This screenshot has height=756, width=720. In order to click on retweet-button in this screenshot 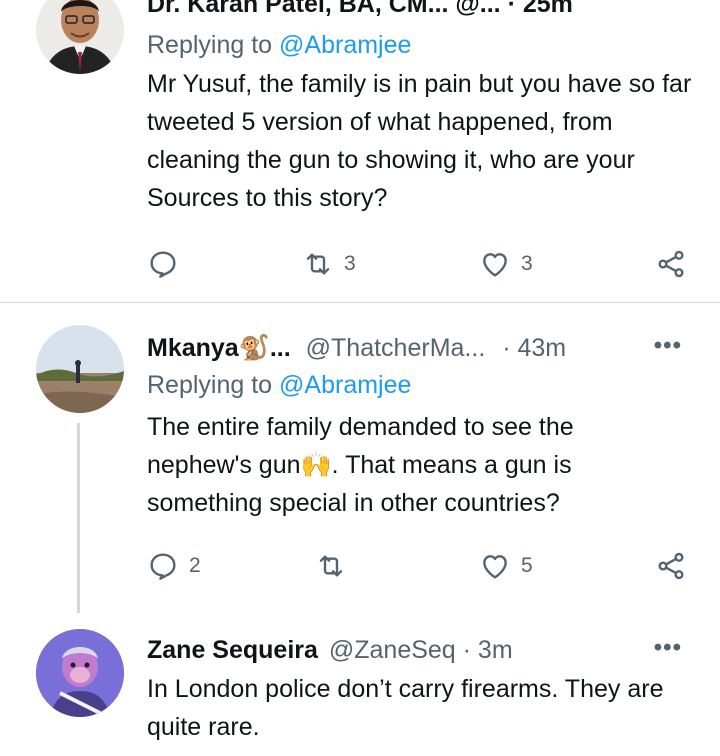, I will do `click(336, 566)`.